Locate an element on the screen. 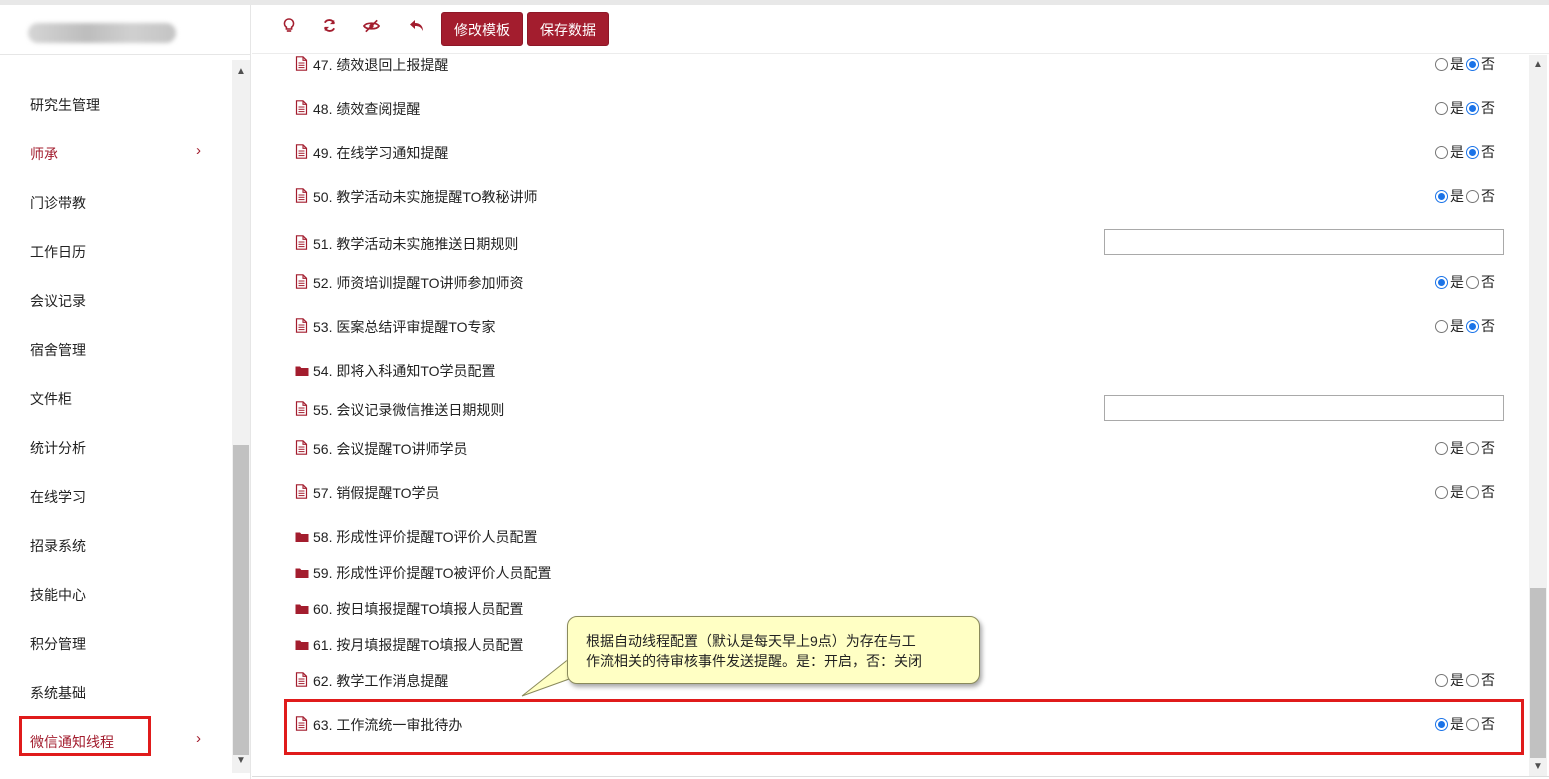 This screenshot has height=779, width=1549. setting-row: 56. 会议提醒TO讲师学员 是否 is located at coordinates (890, 448).